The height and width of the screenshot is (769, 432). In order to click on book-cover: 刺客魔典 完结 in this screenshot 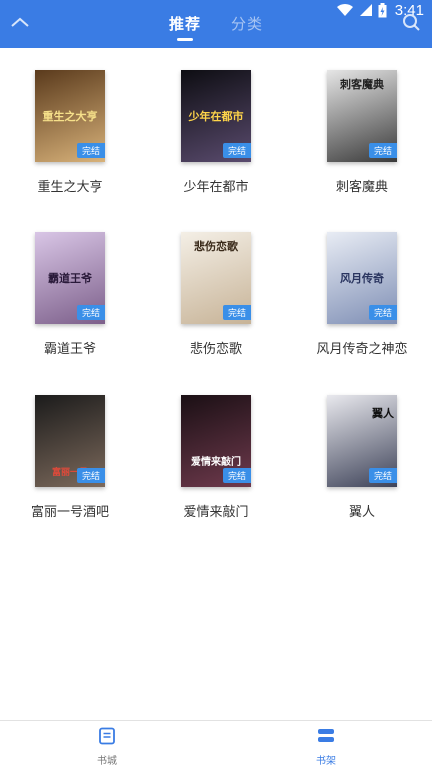, I will do `click(362, 116)`.